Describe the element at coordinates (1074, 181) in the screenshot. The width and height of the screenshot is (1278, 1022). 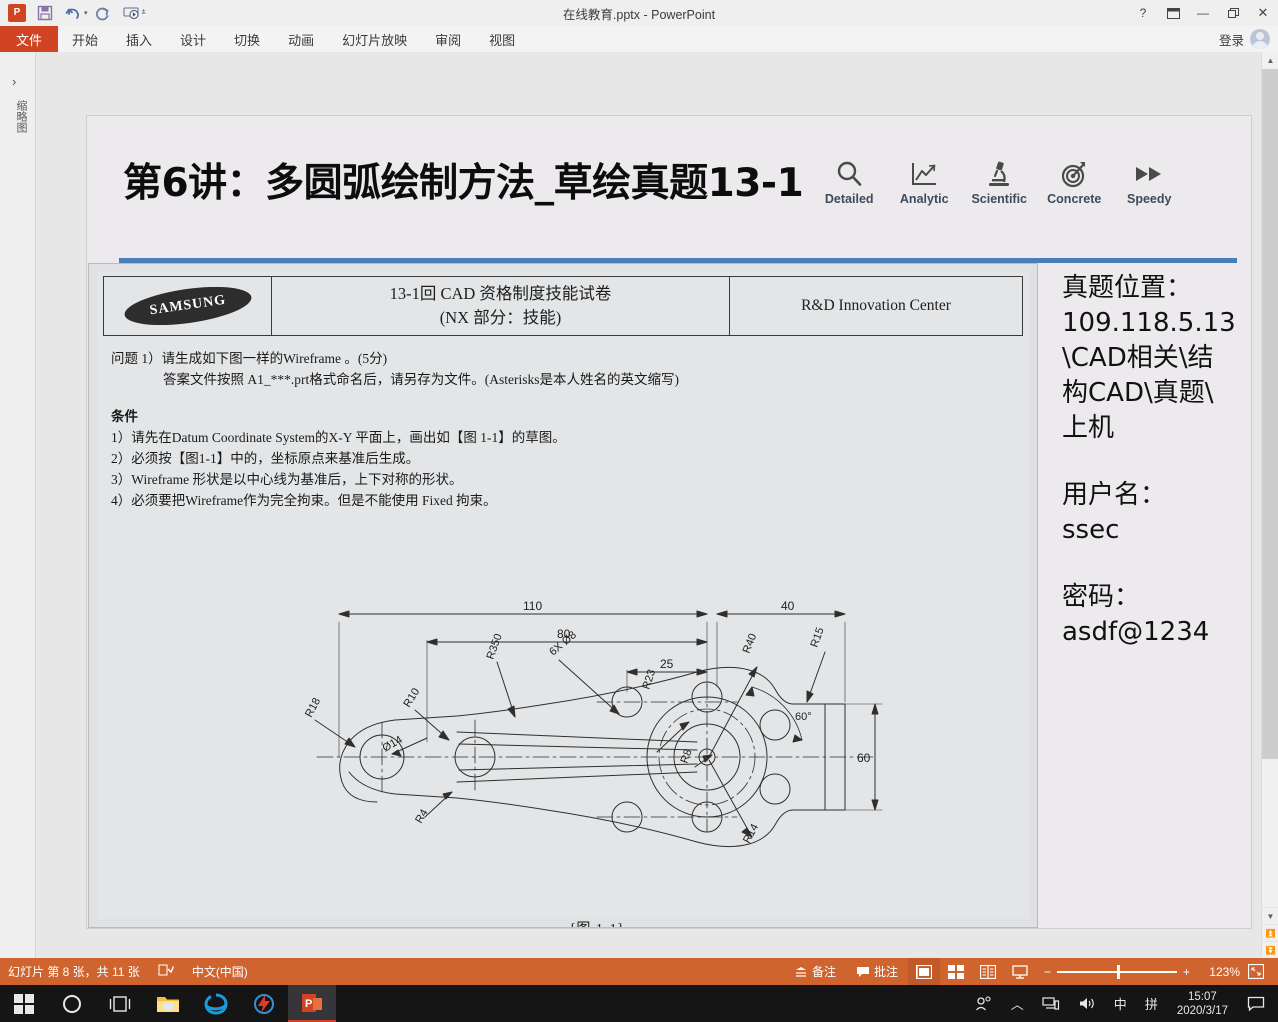
I see `feature-concrete: Concrete` at that location.